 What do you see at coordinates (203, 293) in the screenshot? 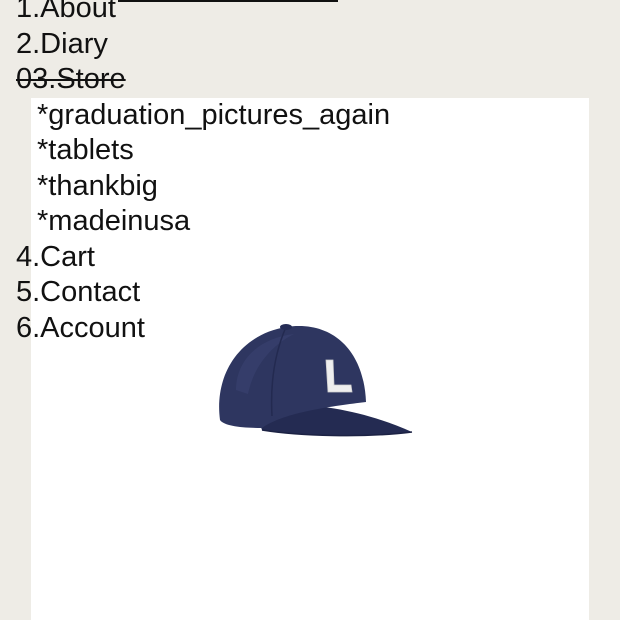
I see `nav-item-contact: 5.Contact` at bounding box center [203, 293].